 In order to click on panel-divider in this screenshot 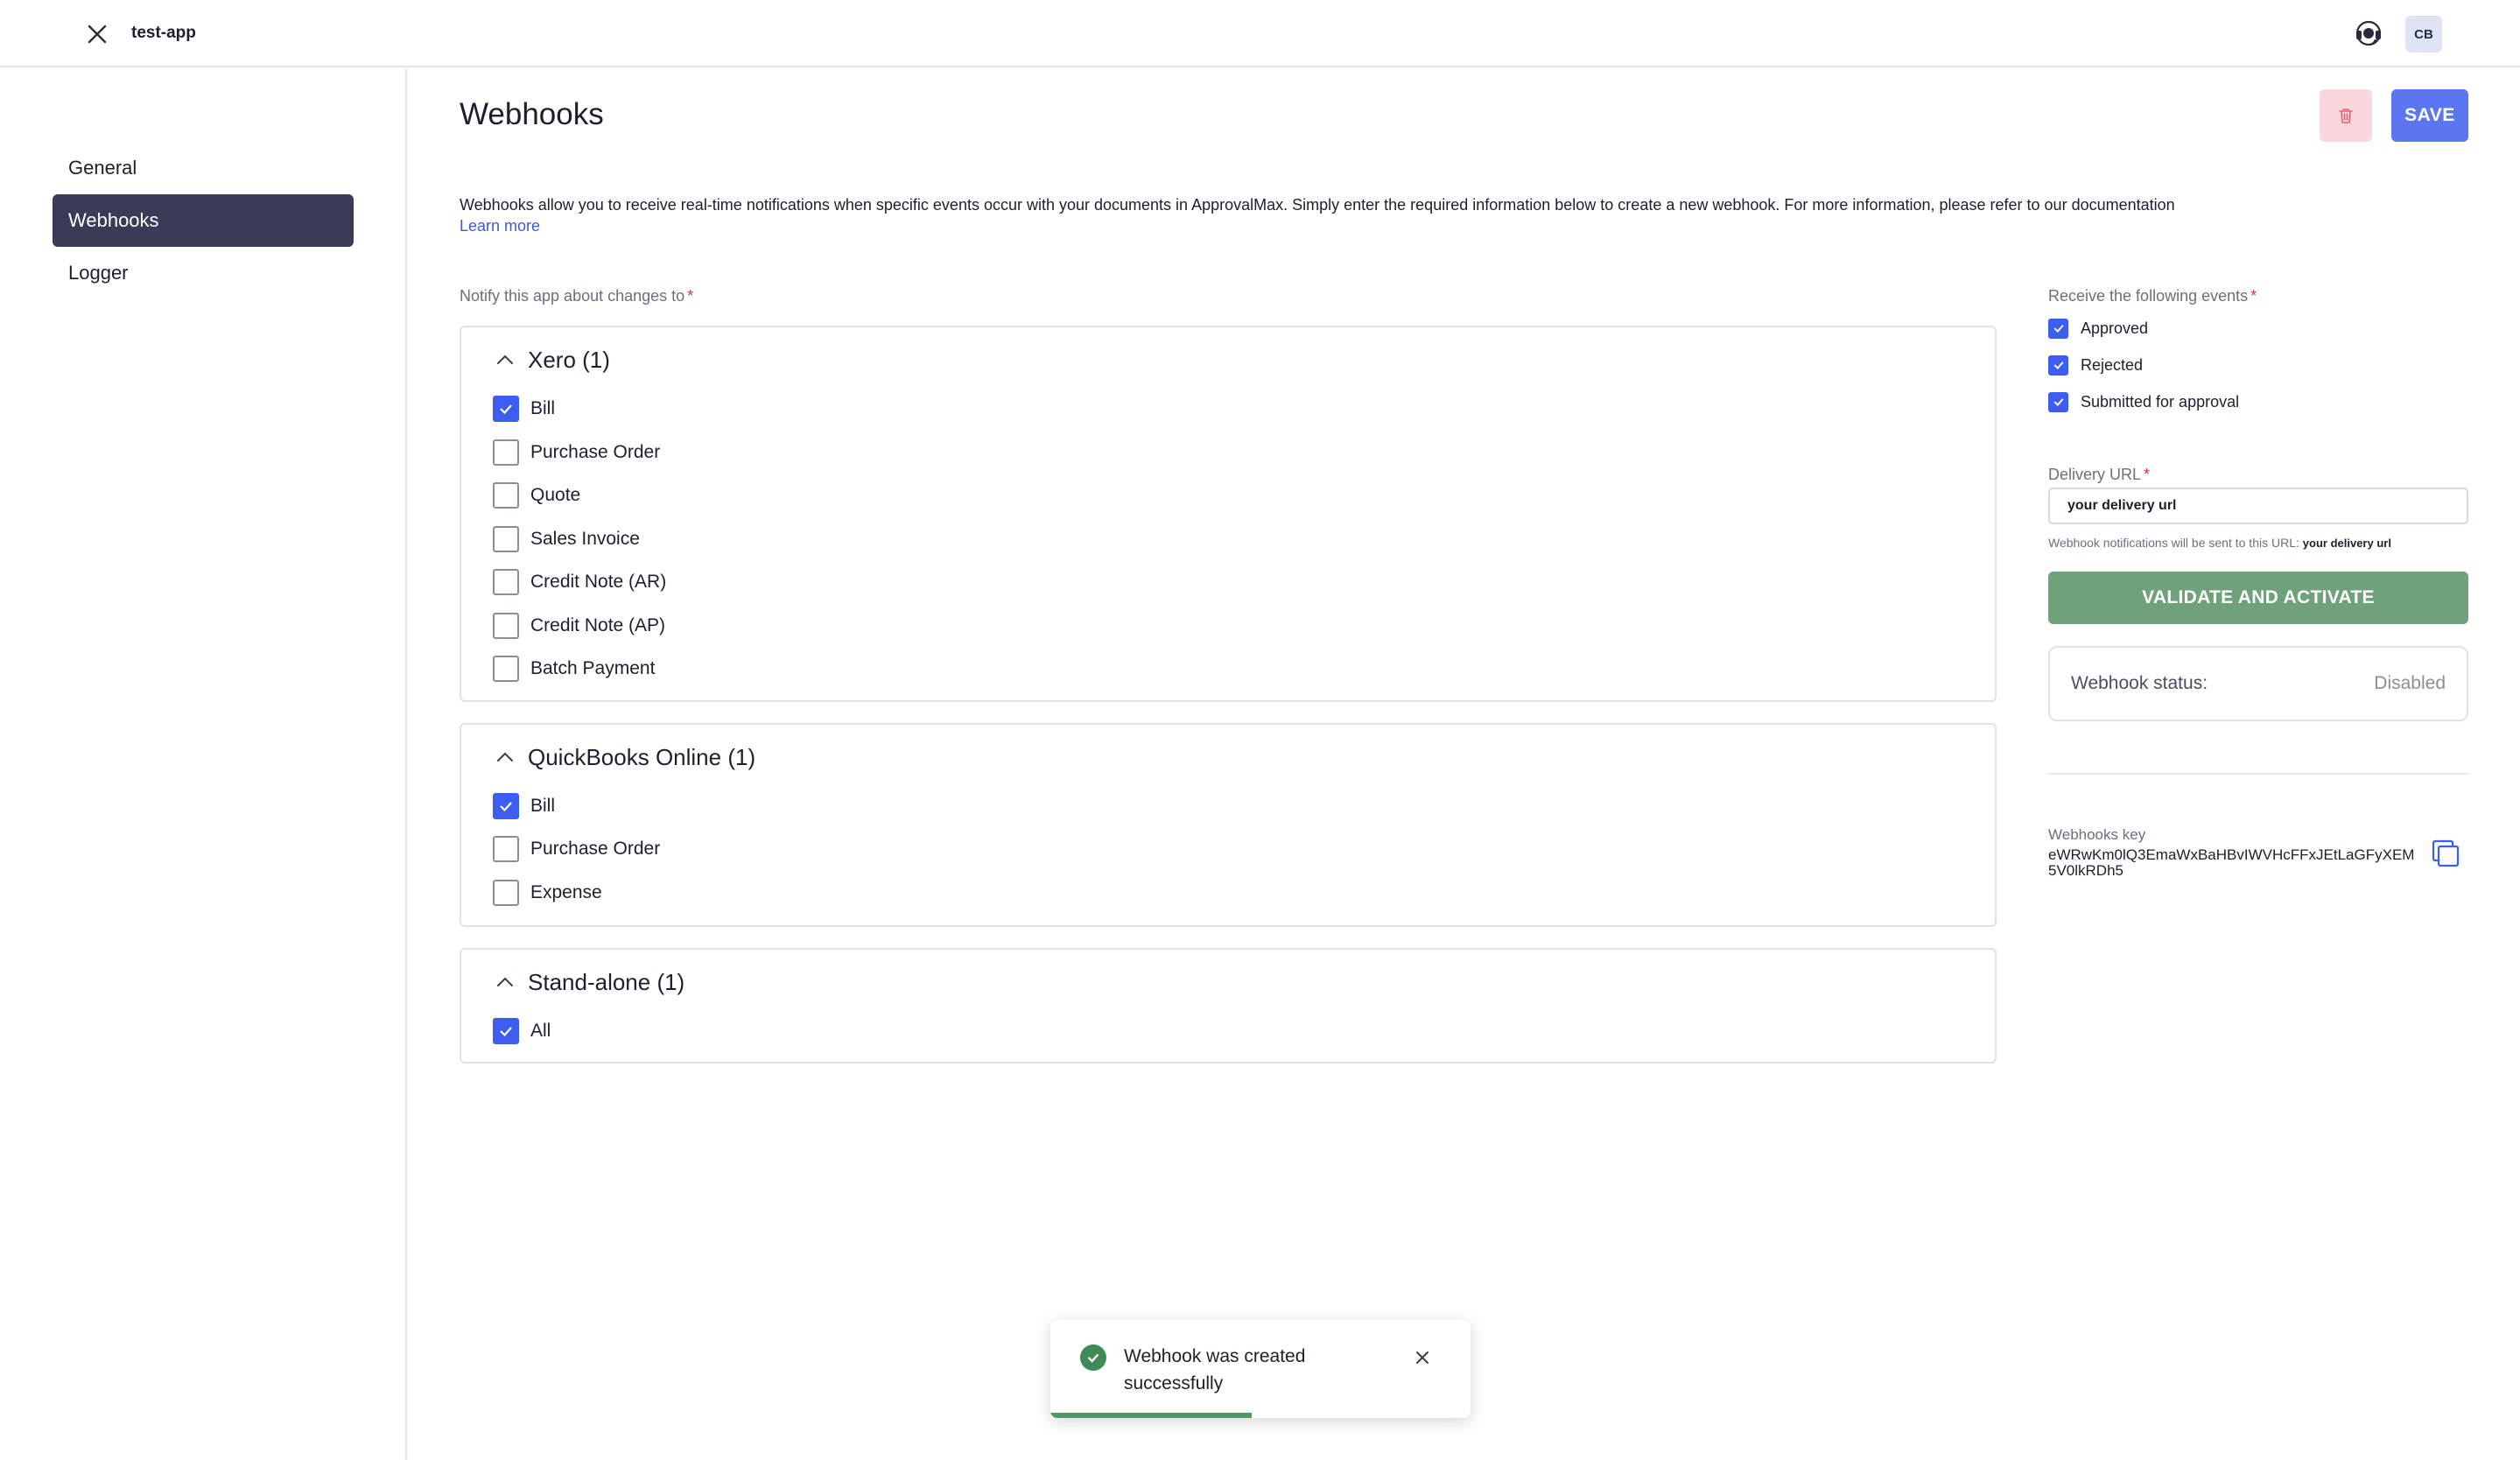, I will do `click(2258, 774)`.